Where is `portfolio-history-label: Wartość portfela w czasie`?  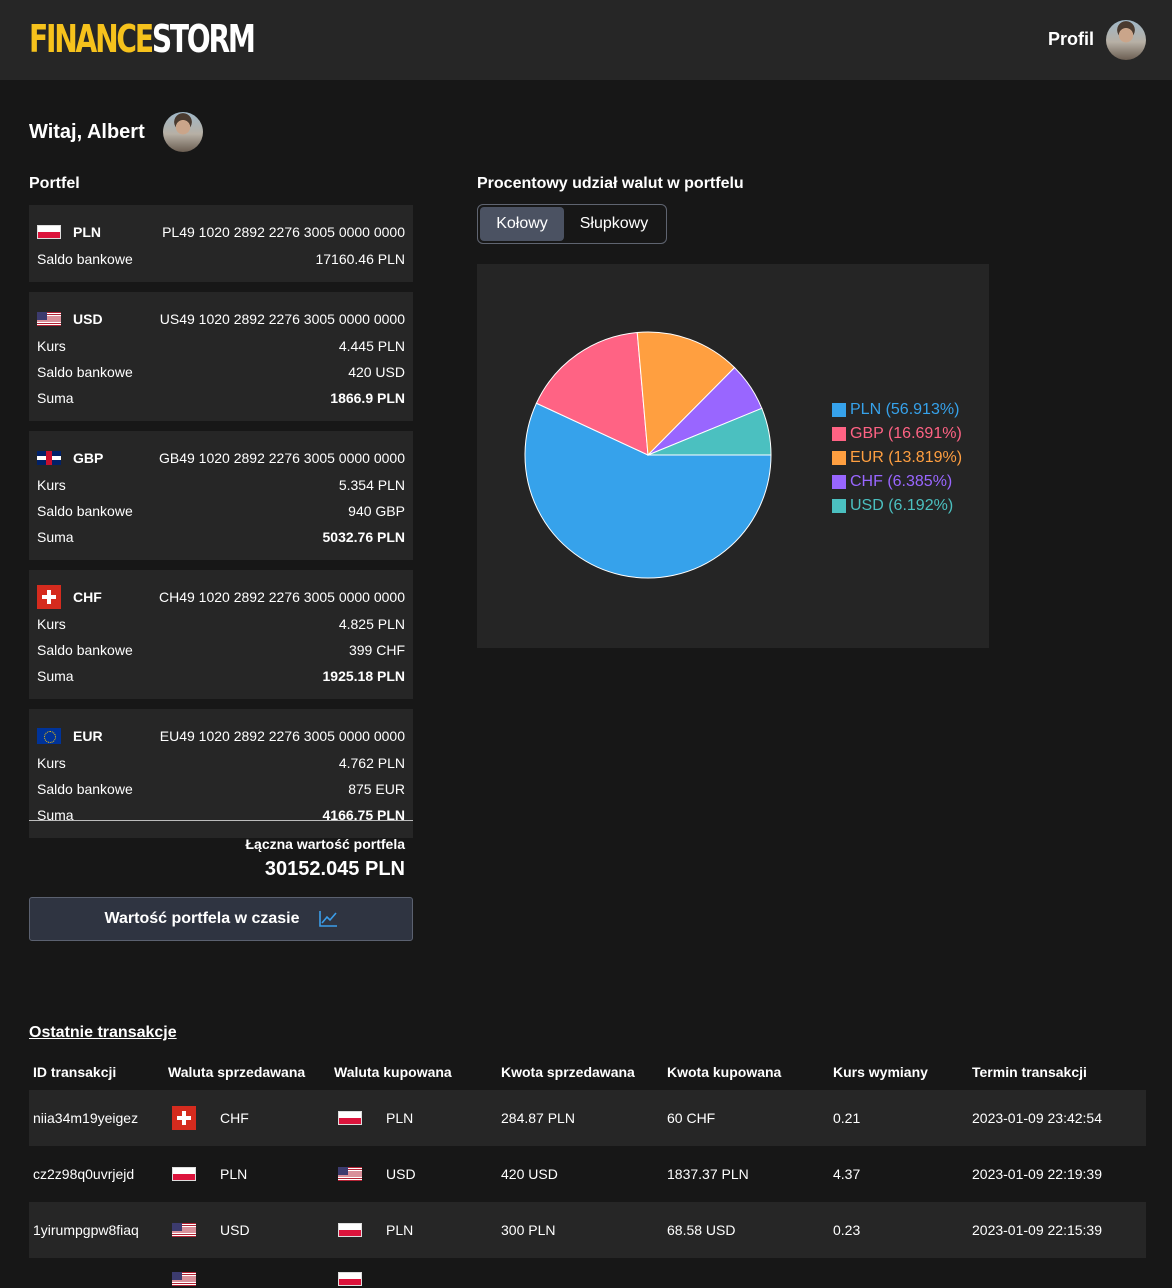 portfolio-history-label: Wartość portfela w czasie is located at coordinates (202, 918).